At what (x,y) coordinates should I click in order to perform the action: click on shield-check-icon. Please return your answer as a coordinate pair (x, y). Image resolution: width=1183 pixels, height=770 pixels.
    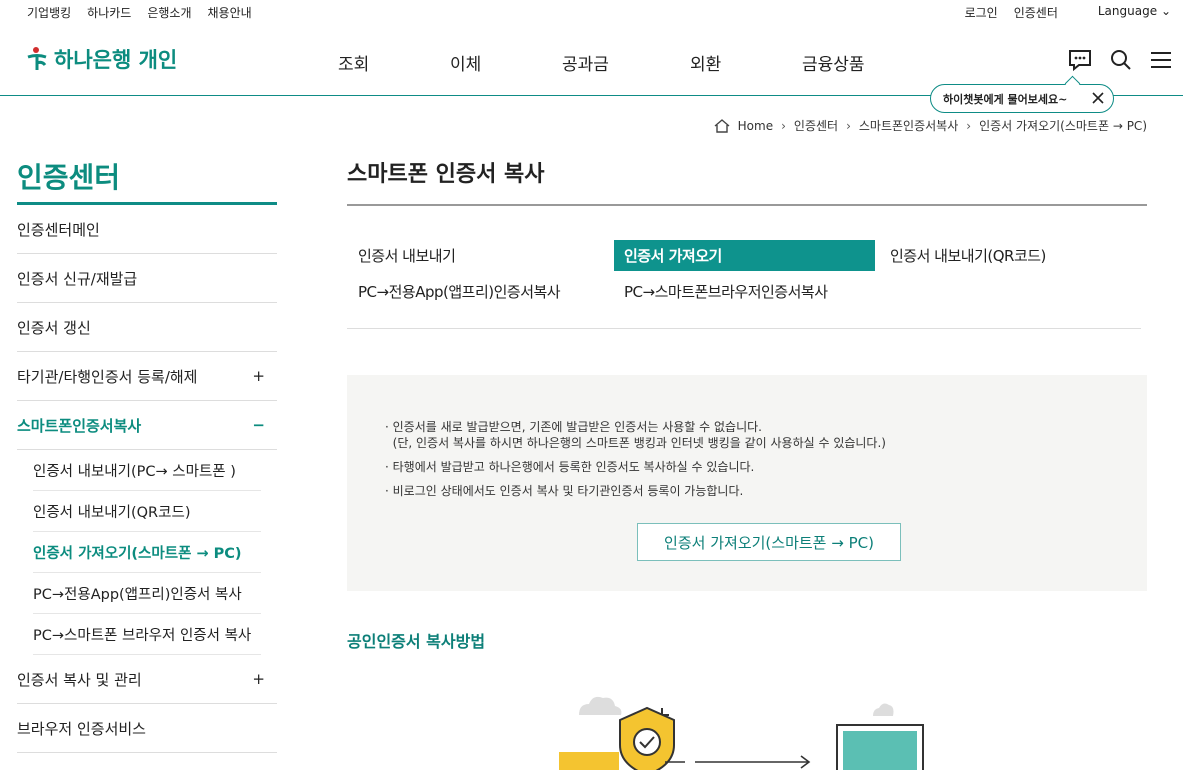
    Looking at the image, I should click on (647, 738).